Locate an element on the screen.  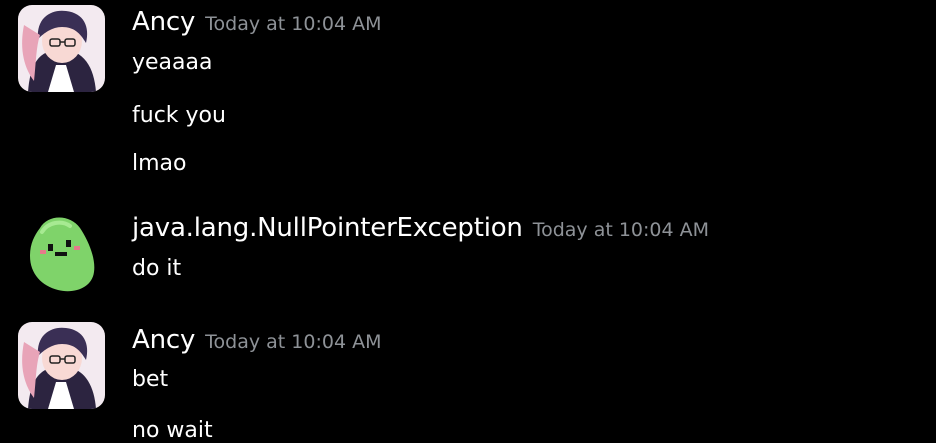
message-text: bet is located at coordinates (150, 379).